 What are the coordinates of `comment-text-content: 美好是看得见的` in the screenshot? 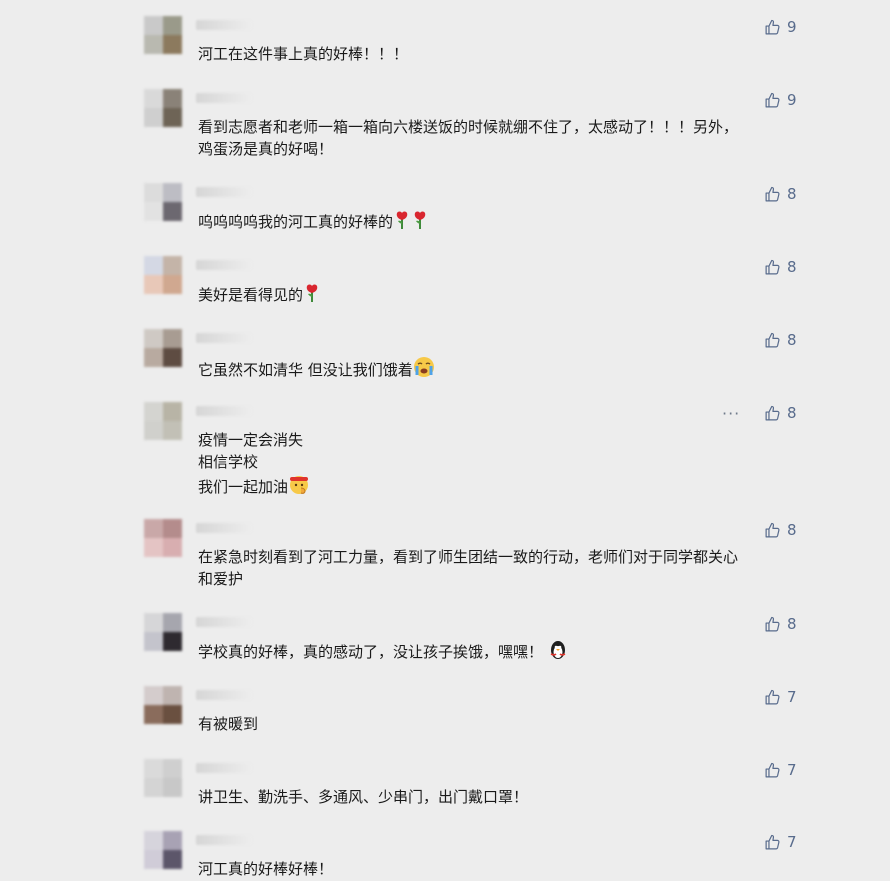 It's located at (251, 295).